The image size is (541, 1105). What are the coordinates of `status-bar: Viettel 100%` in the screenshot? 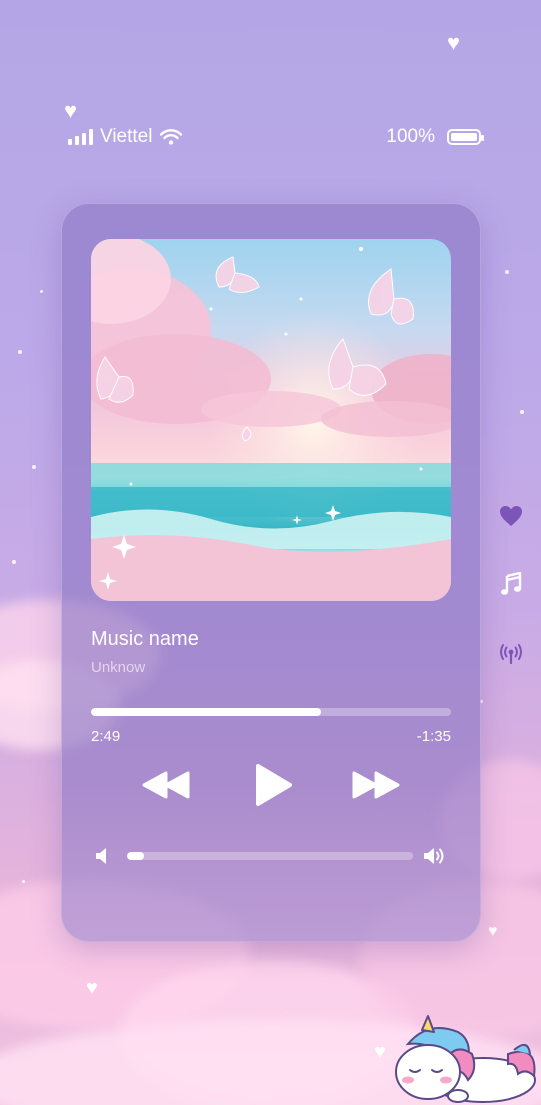 It's located at (276, 137).